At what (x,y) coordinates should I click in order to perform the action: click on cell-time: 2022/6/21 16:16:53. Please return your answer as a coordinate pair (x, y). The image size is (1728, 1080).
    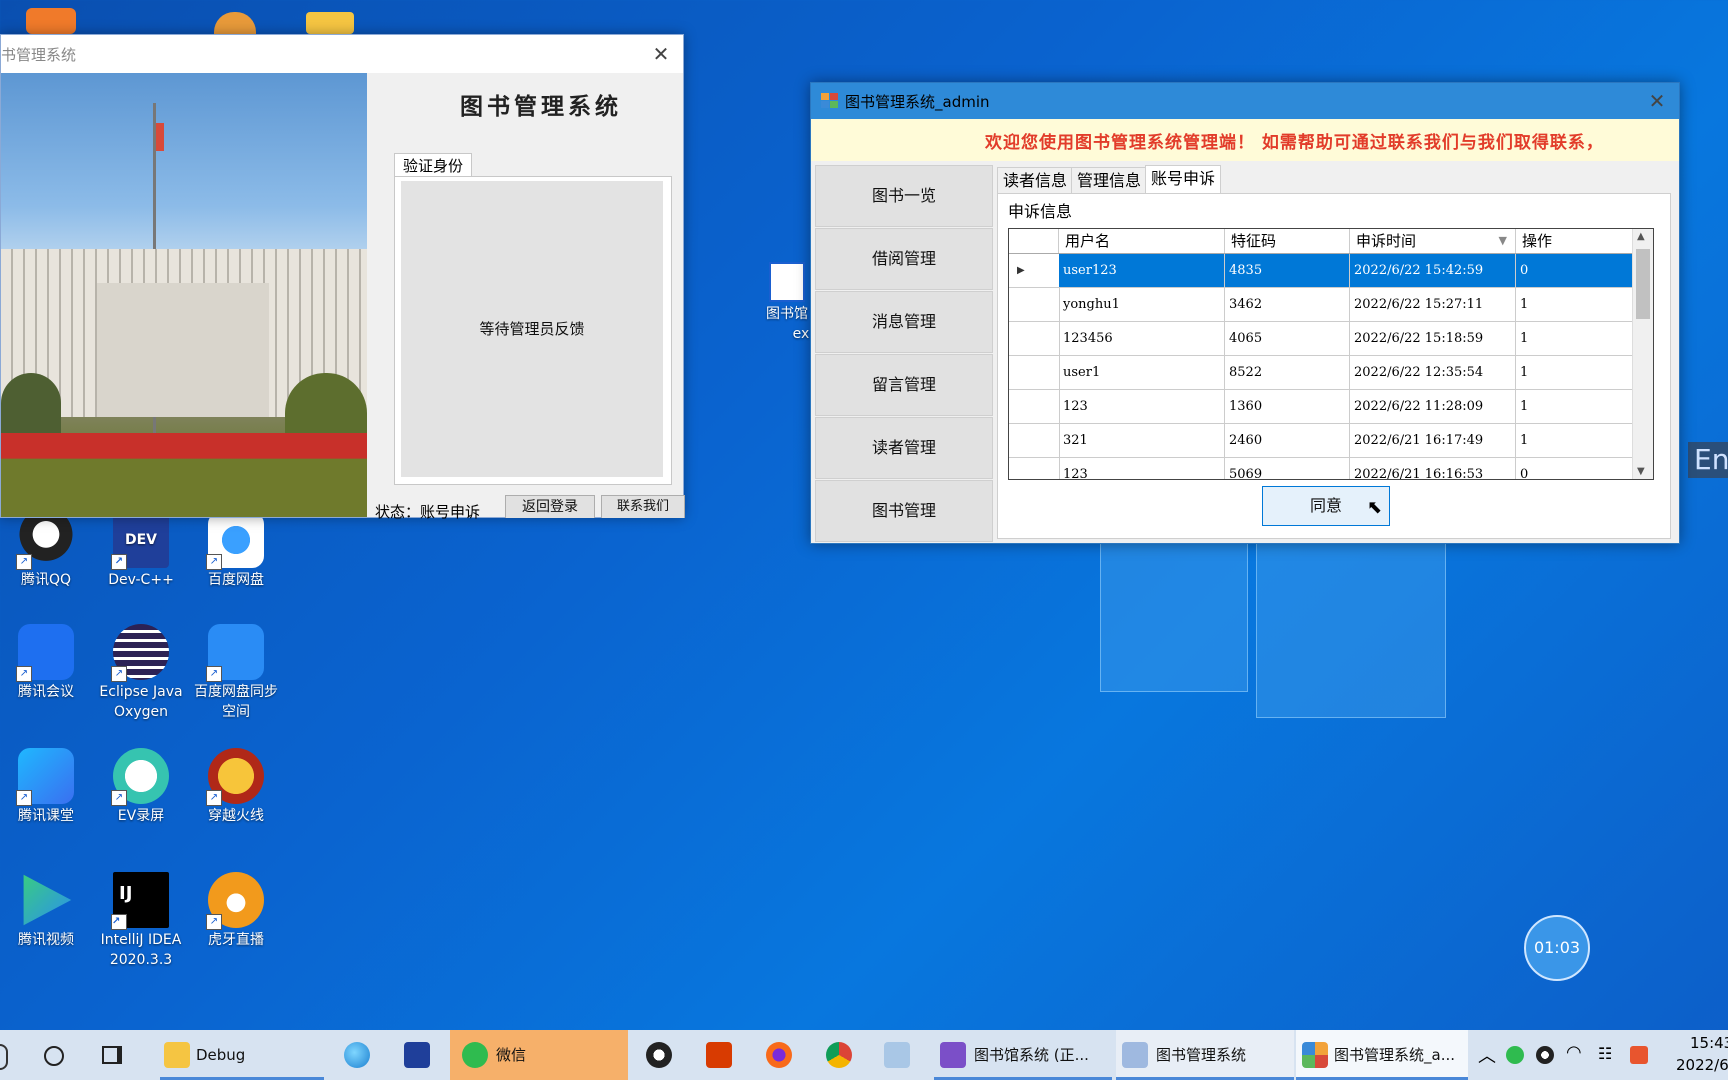
    Looking at the image, I should click on (1433, 468).